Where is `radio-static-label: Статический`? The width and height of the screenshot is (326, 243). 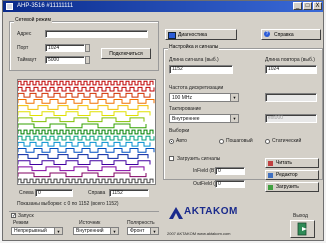
radio-static-label: Статический is located at coordinates (287, 141).